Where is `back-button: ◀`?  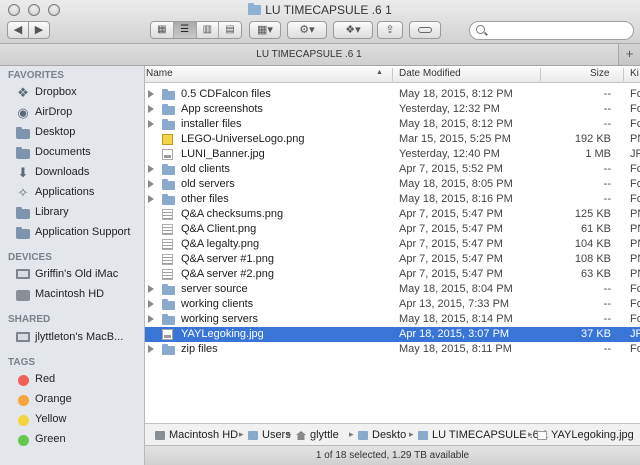
back-button: ◀ is located at coordinates (18, 30).